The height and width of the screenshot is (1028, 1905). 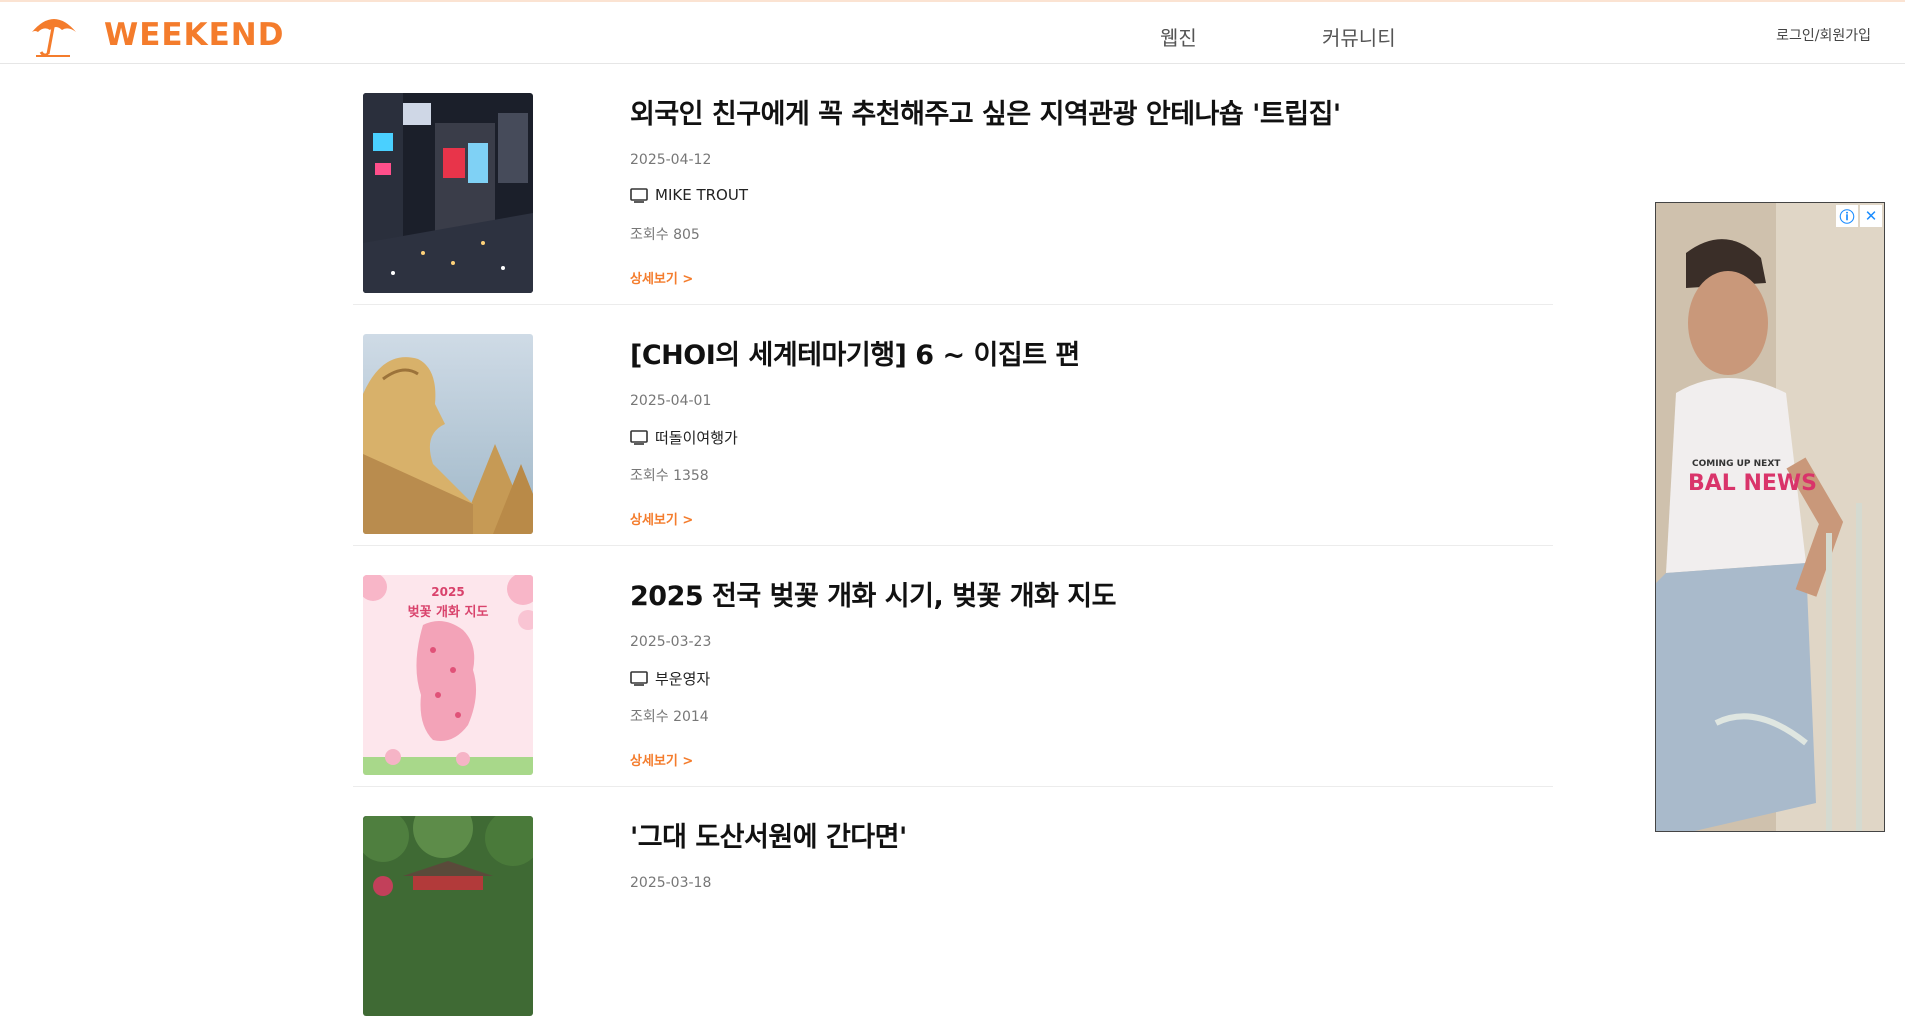 I want to click on sphinx-icon, so click(x=448, y=434).